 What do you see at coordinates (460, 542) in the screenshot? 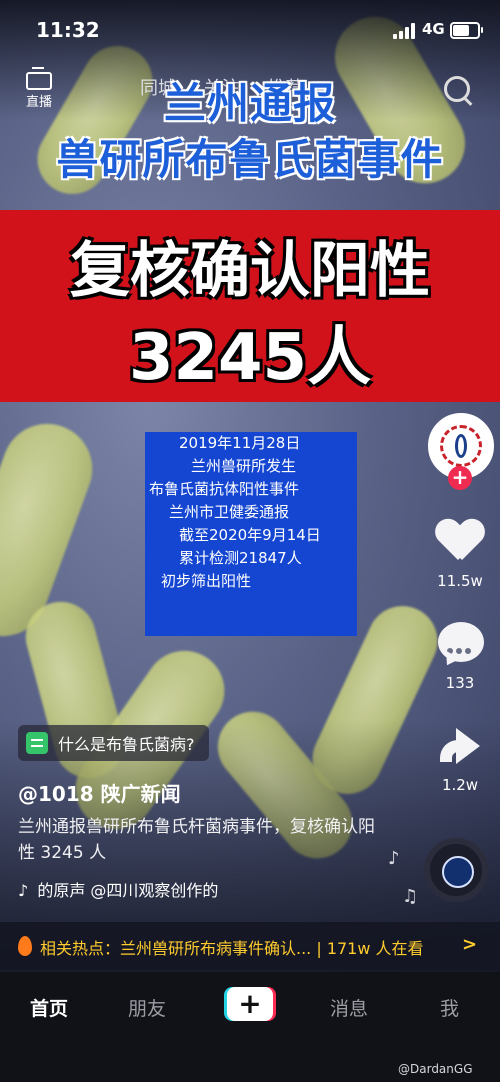
I see `like-heart-icon` at bounding box center [460, 542].